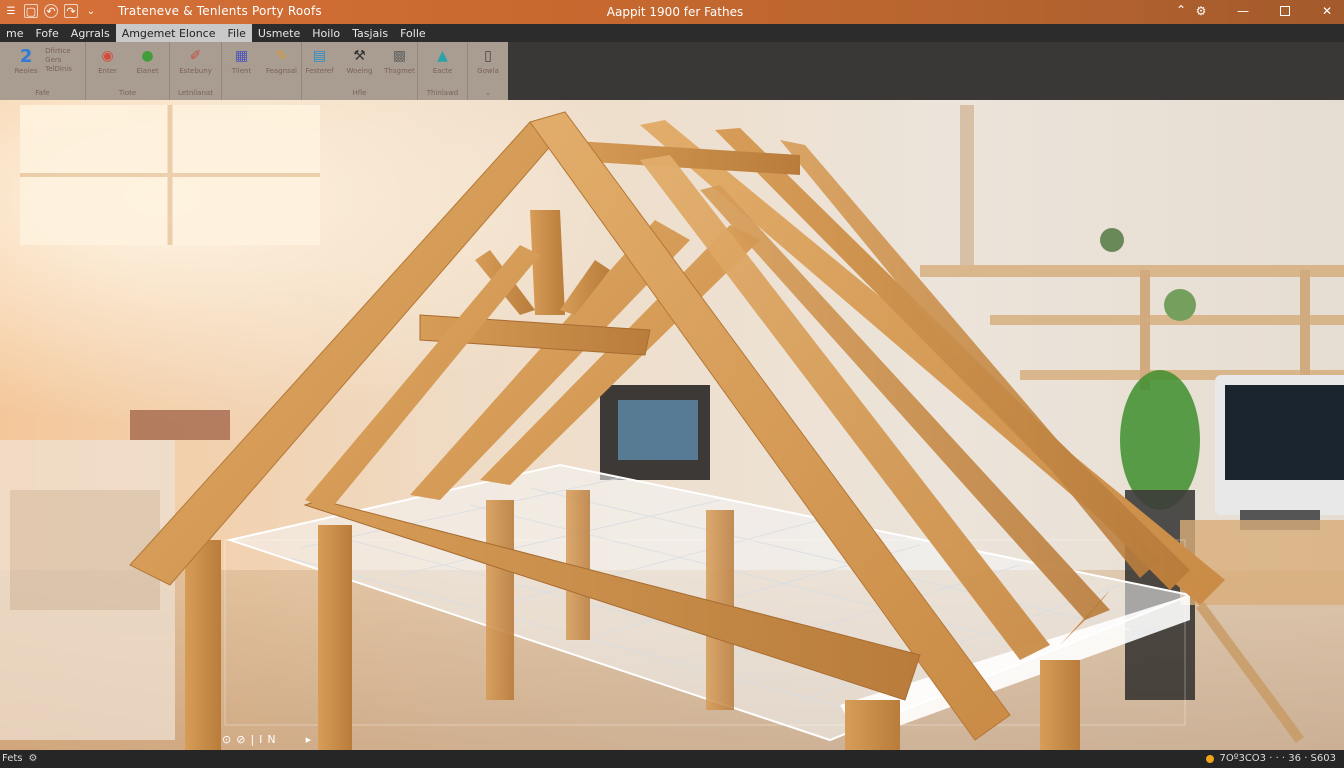 This screenshot has width=1344, height=768. I want to click on ribbon-group-0: 2 Reoies Dfirtice Gers TelDinis Fafe, so click(43, 71).